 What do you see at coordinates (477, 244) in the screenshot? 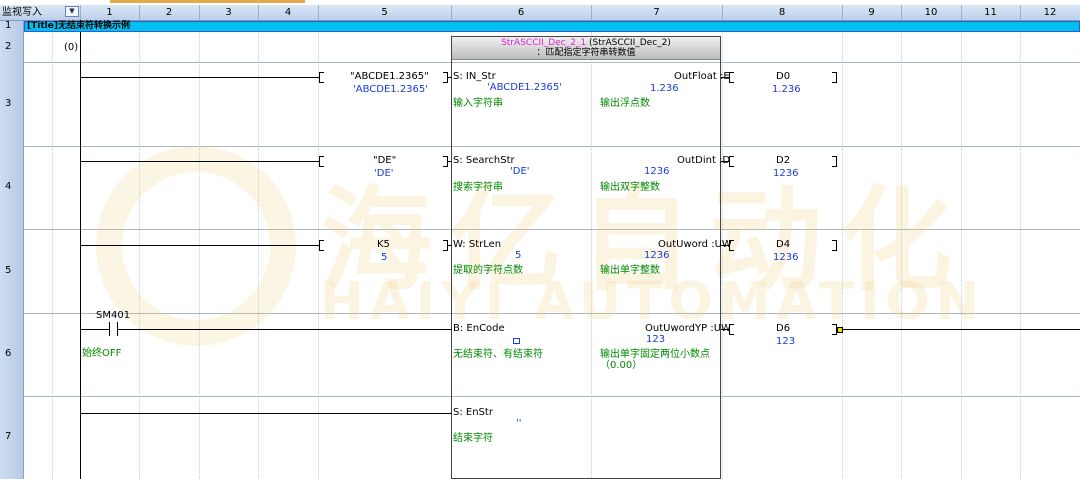
I see `fb-pin-strlen: W: StrLen` at bounding box center [477, 244].